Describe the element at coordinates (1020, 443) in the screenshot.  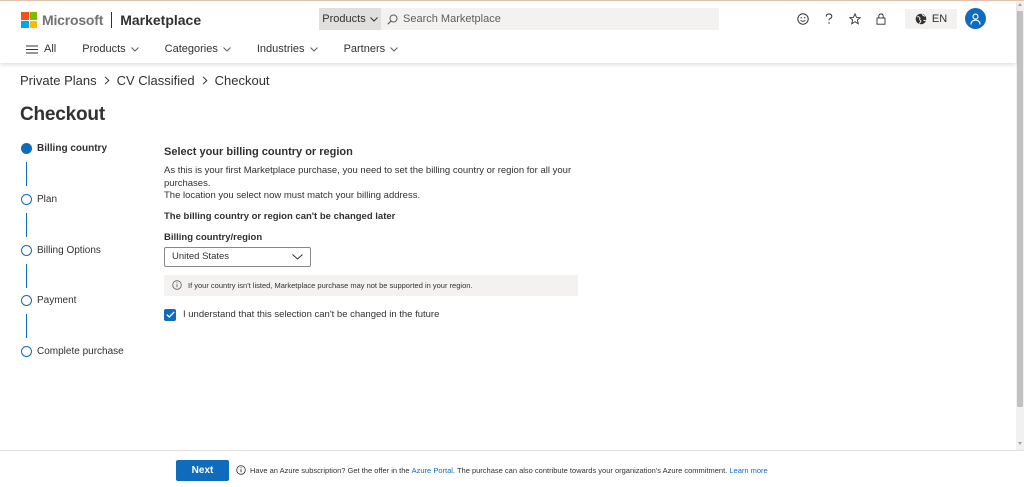
I see `scroll-down-arrow-icon` at that location.